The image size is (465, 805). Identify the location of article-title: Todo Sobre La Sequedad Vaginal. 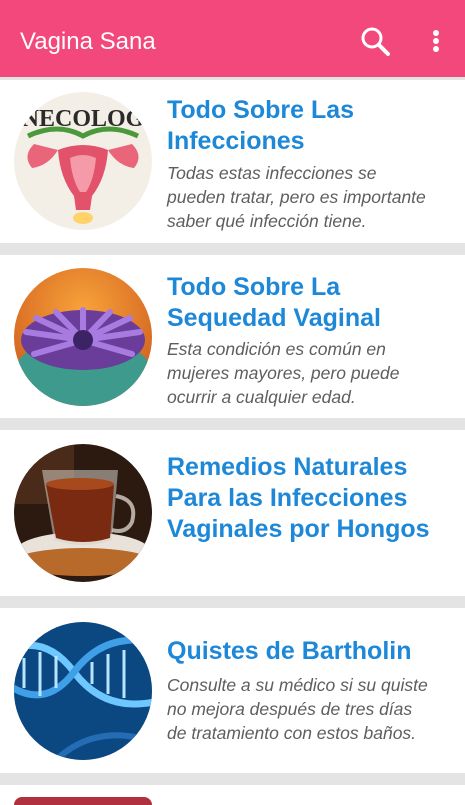
(312, 303).